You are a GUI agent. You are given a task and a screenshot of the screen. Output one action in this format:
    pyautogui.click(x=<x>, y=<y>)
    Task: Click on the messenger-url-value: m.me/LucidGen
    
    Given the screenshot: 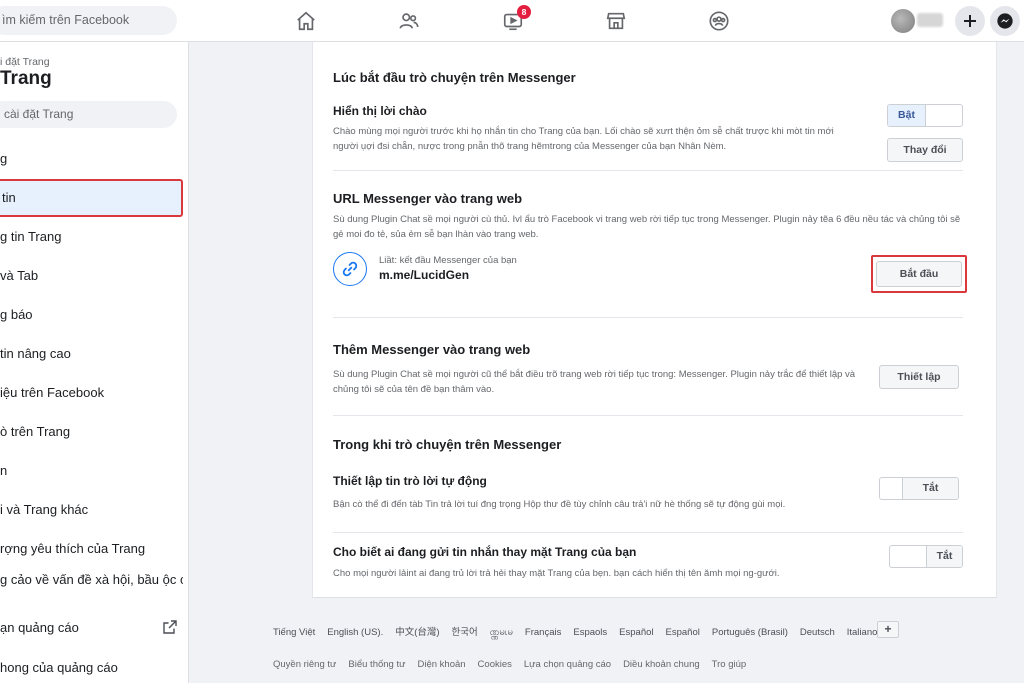 What is the action you would take?
    pyautogui.click(x=424, y=275)
    